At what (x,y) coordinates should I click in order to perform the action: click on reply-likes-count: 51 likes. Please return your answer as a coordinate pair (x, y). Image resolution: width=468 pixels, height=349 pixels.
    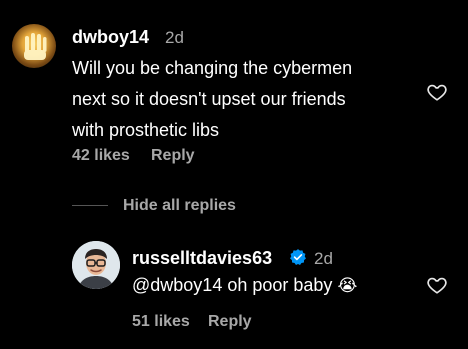
    Looking at the image, I should click on (161, 322).